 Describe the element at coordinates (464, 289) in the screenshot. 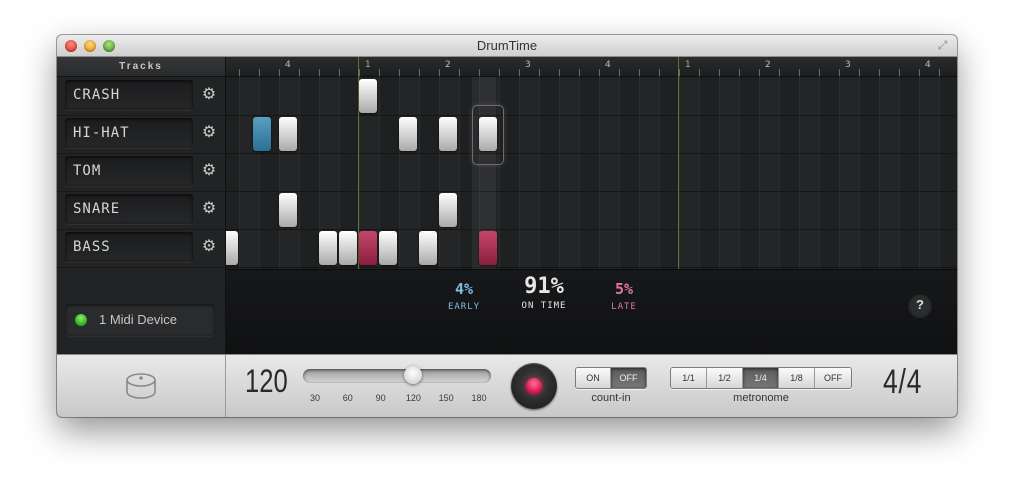

I see `early-value: 4%` at that location.